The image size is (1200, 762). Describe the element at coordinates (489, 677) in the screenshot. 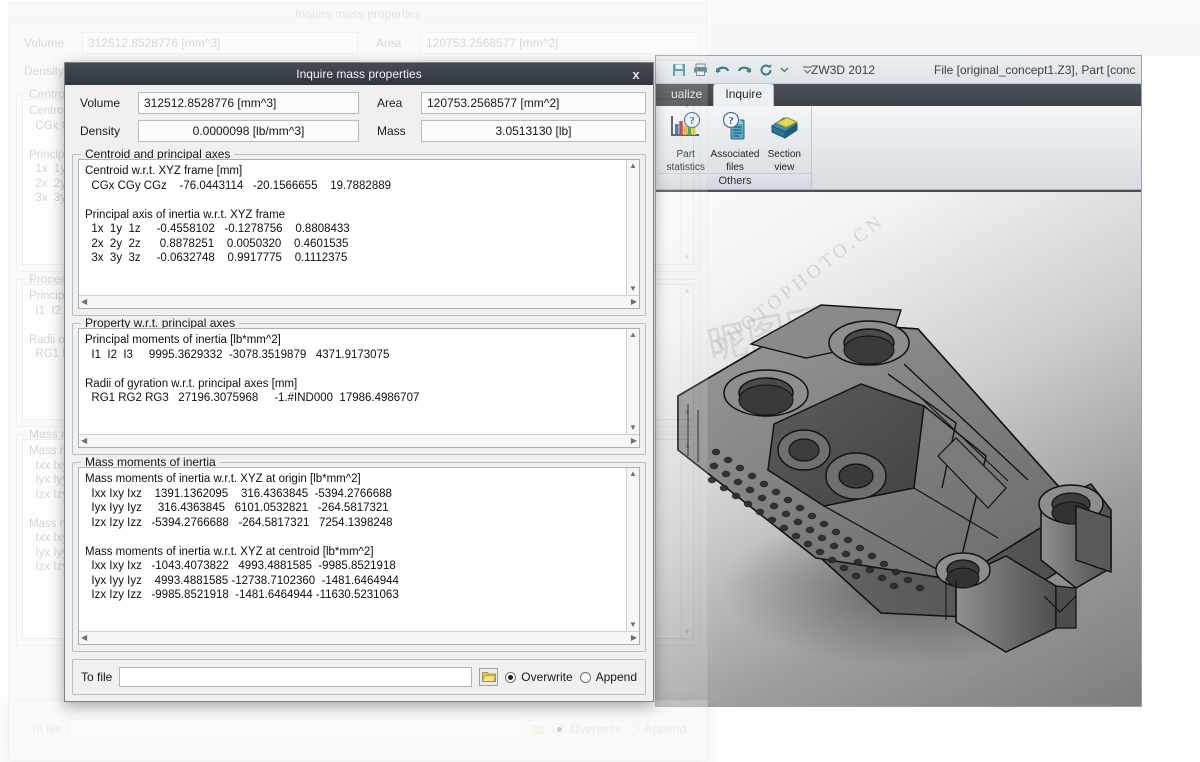

I see `folder-icon` at that location.